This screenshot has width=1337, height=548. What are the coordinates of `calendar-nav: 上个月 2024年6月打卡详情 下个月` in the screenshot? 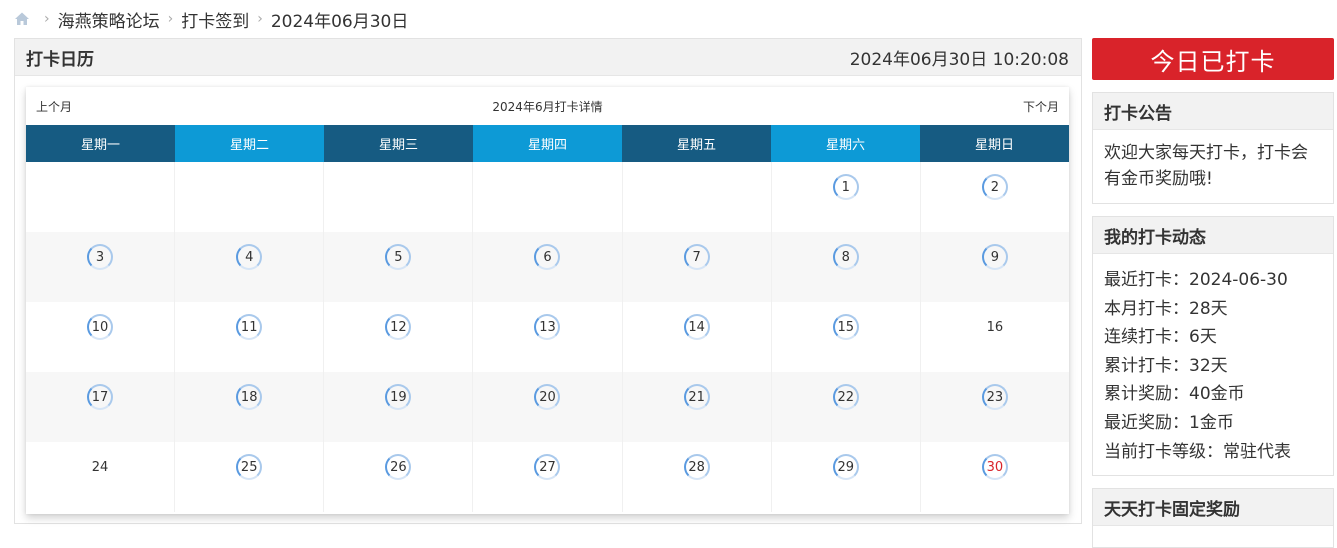 It's located at (547, 106).